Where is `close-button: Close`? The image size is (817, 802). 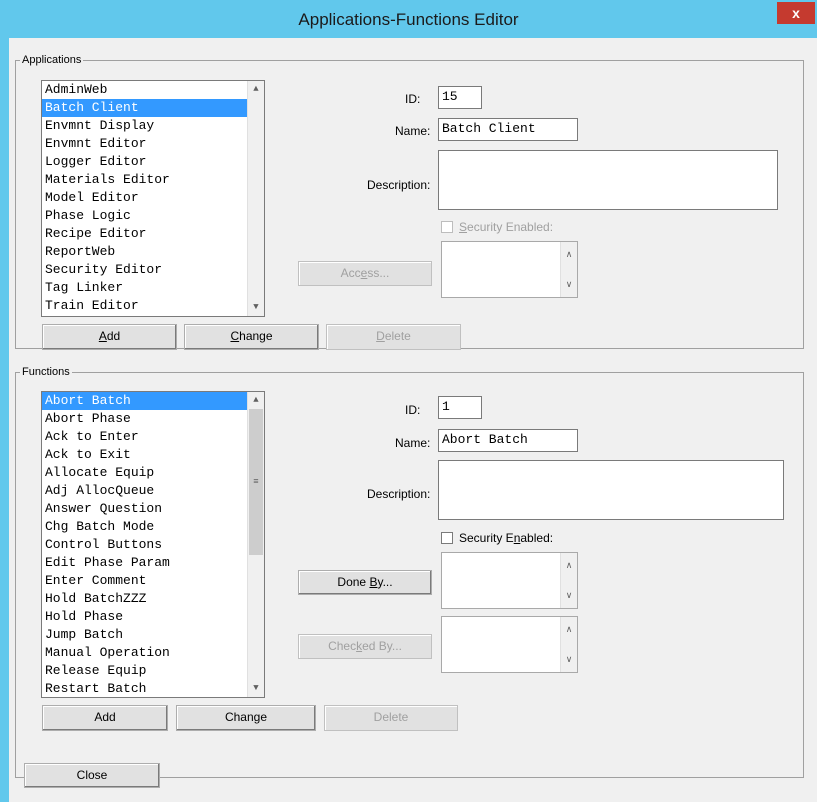
close-button: Close is located at coordinates (92, 775).